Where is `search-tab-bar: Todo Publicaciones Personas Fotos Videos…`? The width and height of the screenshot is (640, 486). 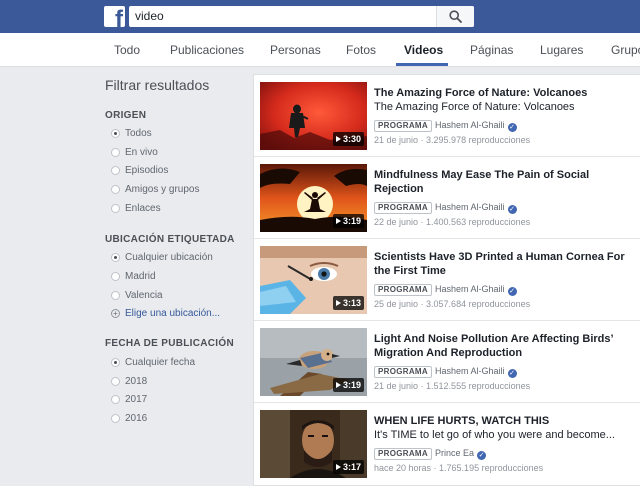 search-tab-bar: Todo Publicaciones Personas Fotos Videos… is located at coordinates (320, 50).